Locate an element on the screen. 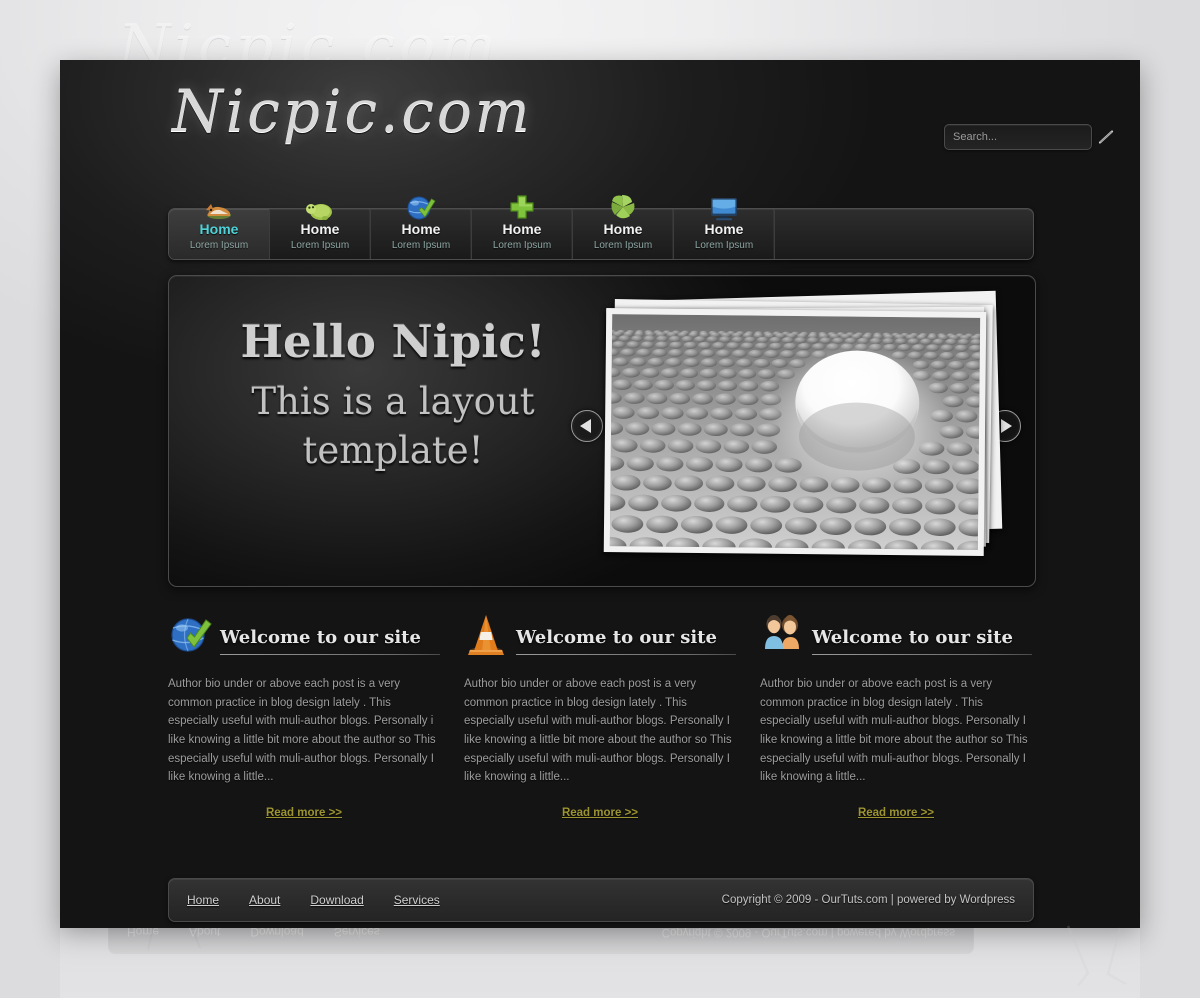 This screenshot has height=998, width=1200. footer-links: Home About Download Services is located at coordinates (313, 900).